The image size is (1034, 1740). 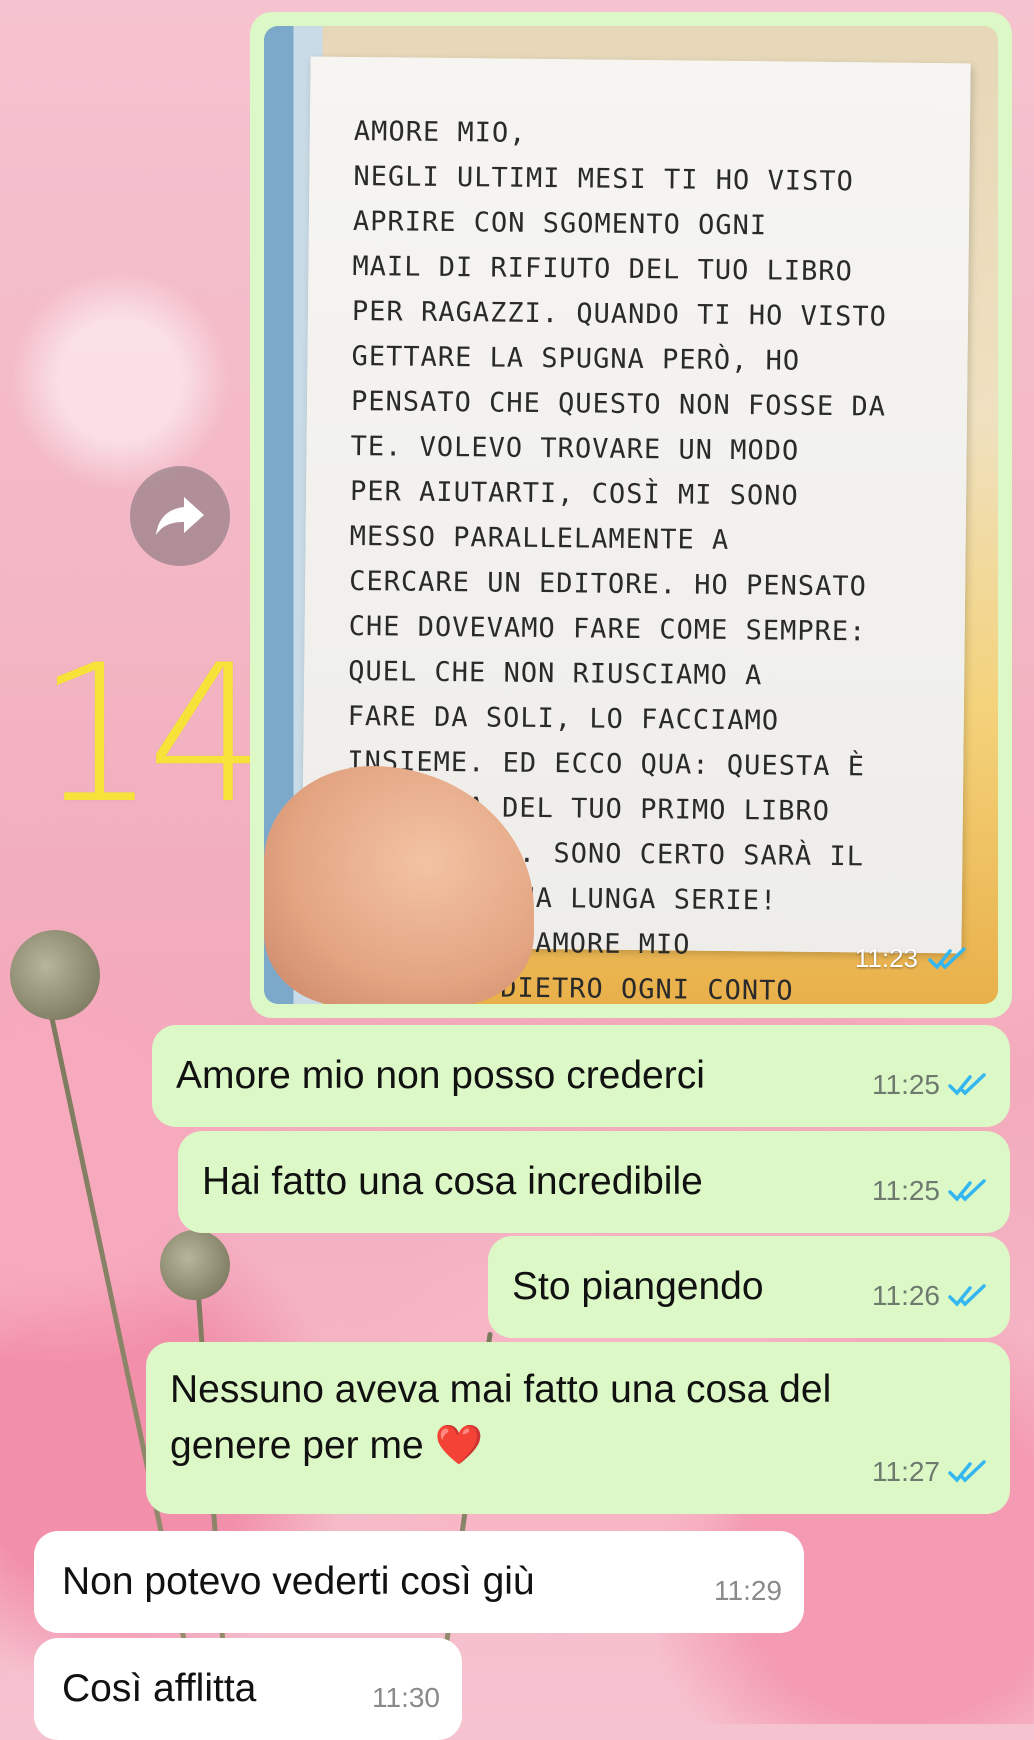 I want to click on message-text: Hai fatto una cosa incredibile, so click(x=452, y=1181).